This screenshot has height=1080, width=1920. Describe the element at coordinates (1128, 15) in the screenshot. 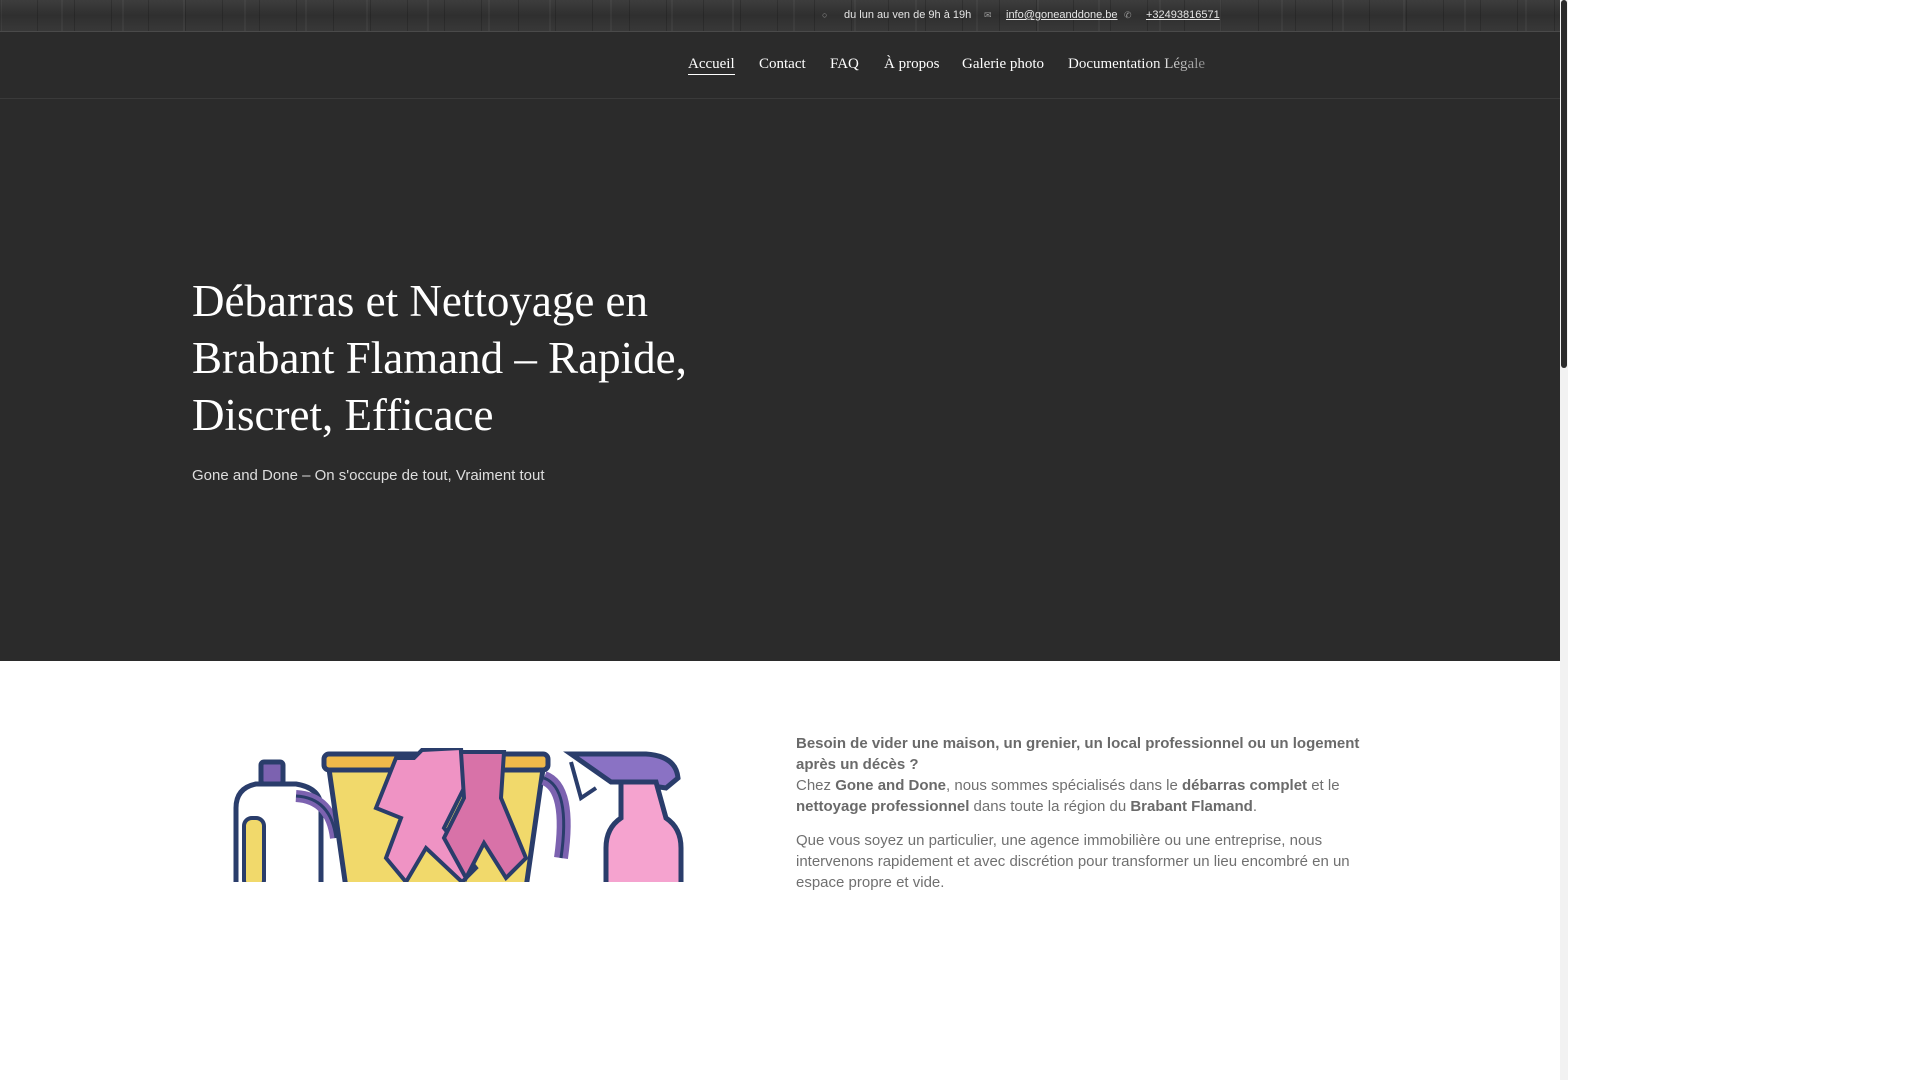

I see `phone-icon: ✆` at that location.